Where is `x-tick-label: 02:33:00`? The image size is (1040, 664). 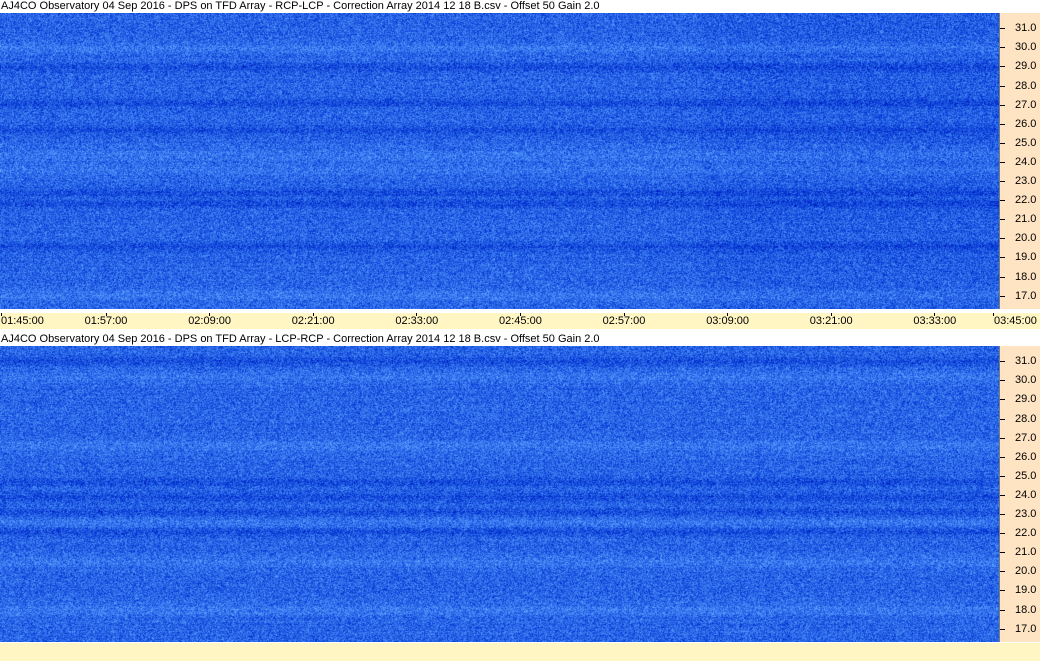
x-tick-label: 02:33:00 is located at coordinates (417, 321).